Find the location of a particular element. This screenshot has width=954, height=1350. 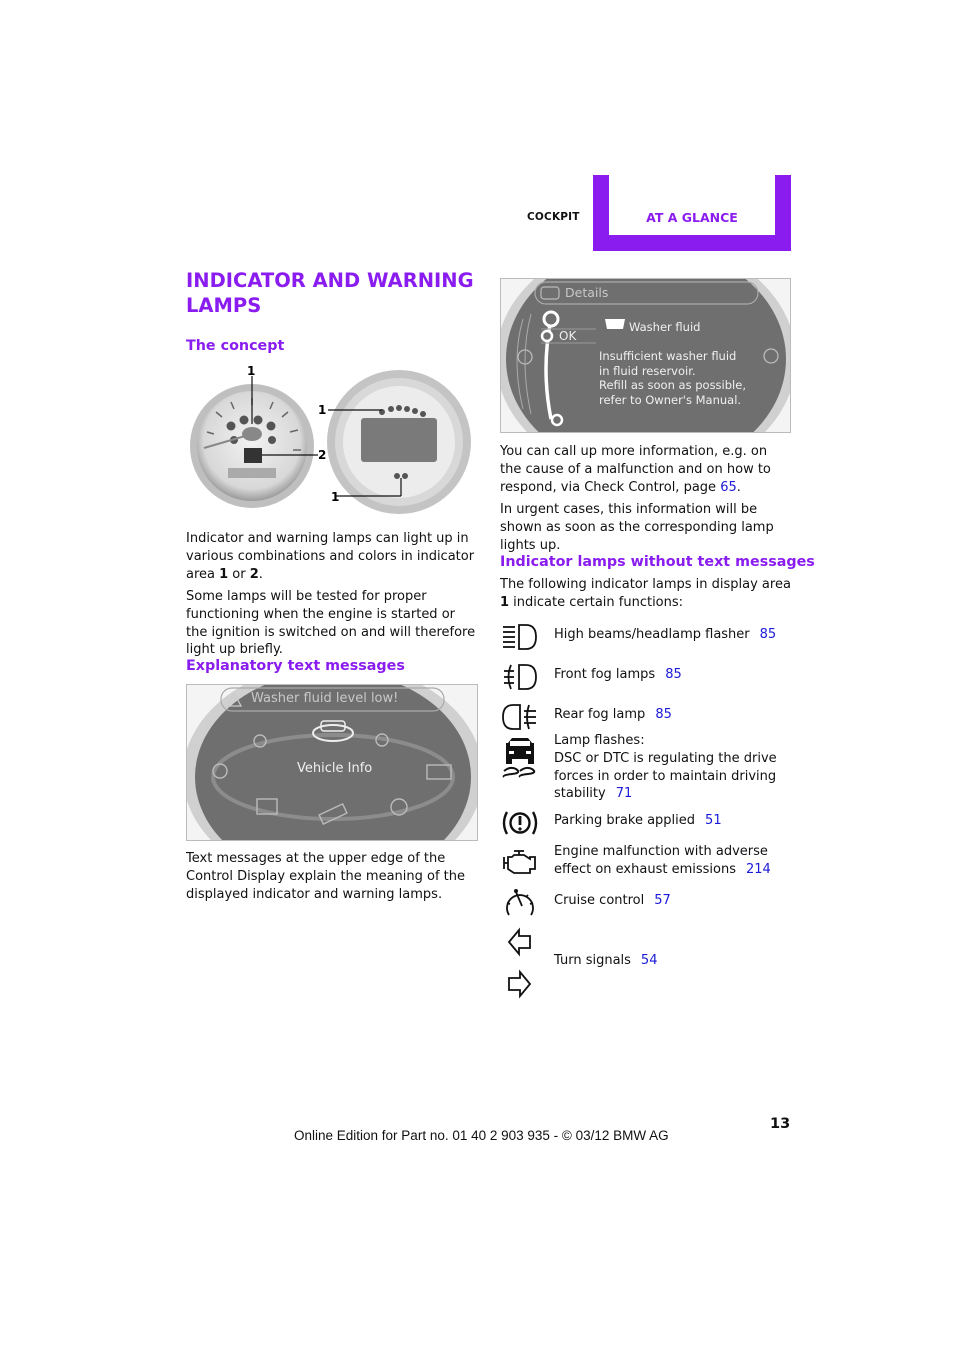

ok-option: OK is located at coordinates (568, 336).